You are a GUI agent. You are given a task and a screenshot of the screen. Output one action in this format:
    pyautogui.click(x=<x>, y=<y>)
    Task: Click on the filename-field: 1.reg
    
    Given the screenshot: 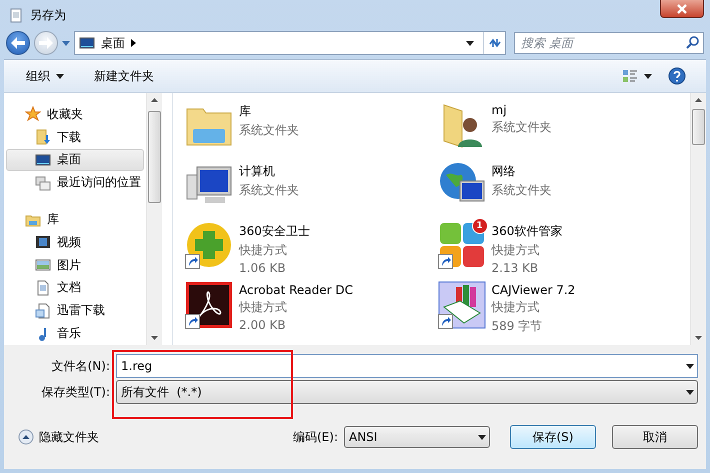 What is the action you would take?
    pyautogui.click(x=407, y=366)
    